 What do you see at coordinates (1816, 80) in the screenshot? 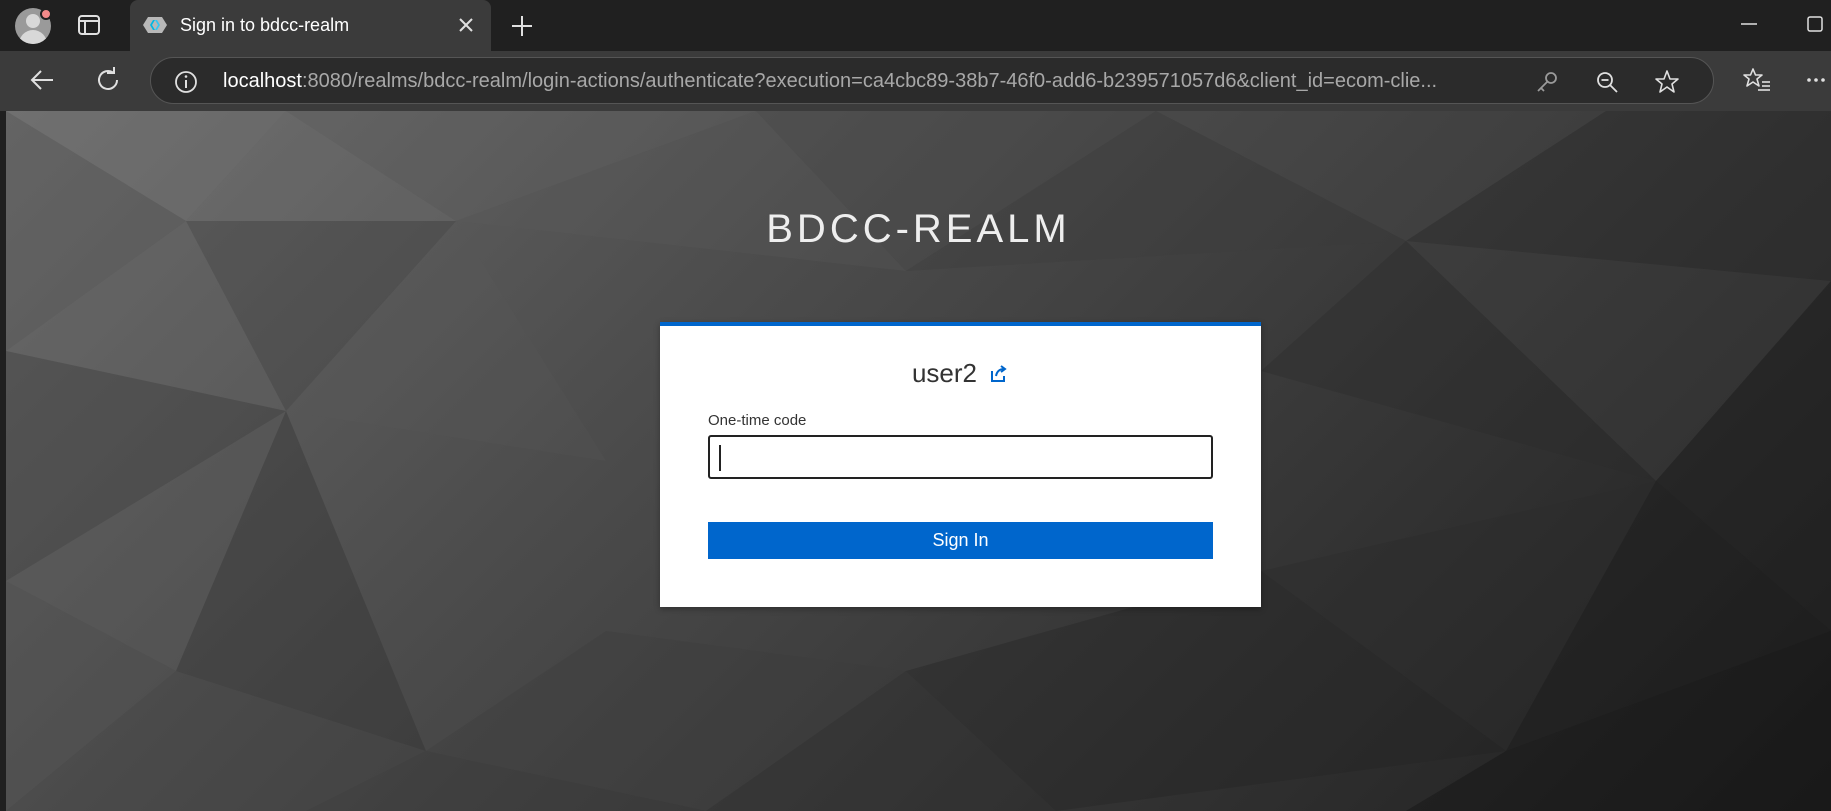
I see `more-icon` at bounding box center [1816, 80].